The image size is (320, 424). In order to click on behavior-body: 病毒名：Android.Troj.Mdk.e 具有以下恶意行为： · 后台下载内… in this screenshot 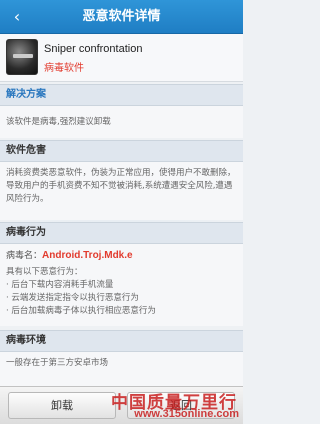, I will do `click(121, 285)`.